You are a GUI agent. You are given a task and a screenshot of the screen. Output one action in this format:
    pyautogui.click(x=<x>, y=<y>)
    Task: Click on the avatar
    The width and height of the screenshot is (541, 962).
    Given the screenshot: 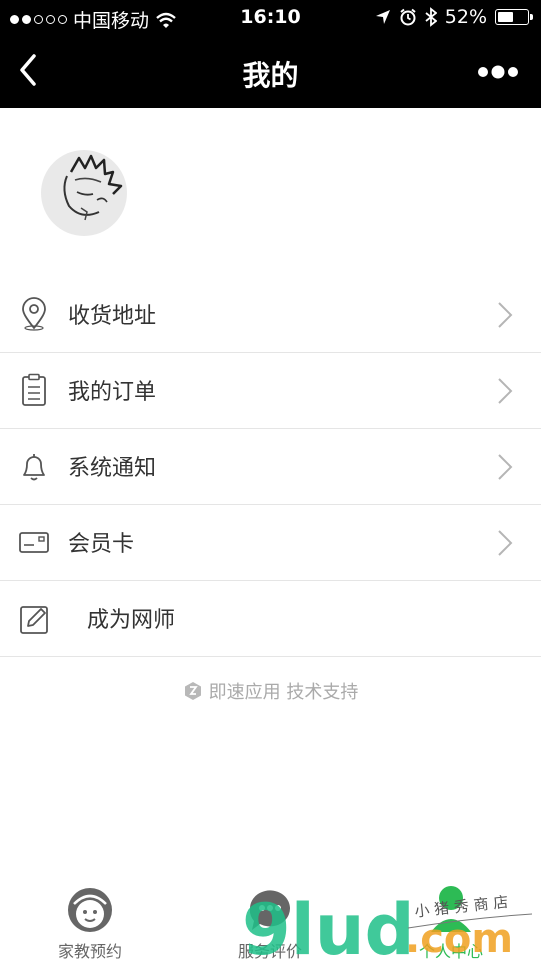 What is the action you would take?
    pyautogui.click(x=84, y=193)
    